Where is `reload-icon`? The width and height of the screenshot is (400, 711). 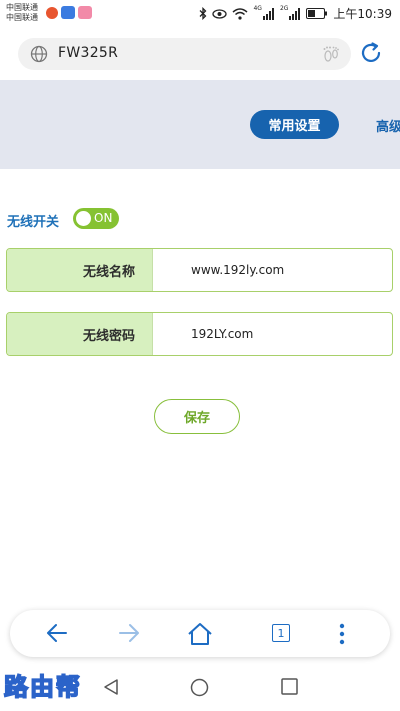 reload-icon is located at coordinates (371, 53).